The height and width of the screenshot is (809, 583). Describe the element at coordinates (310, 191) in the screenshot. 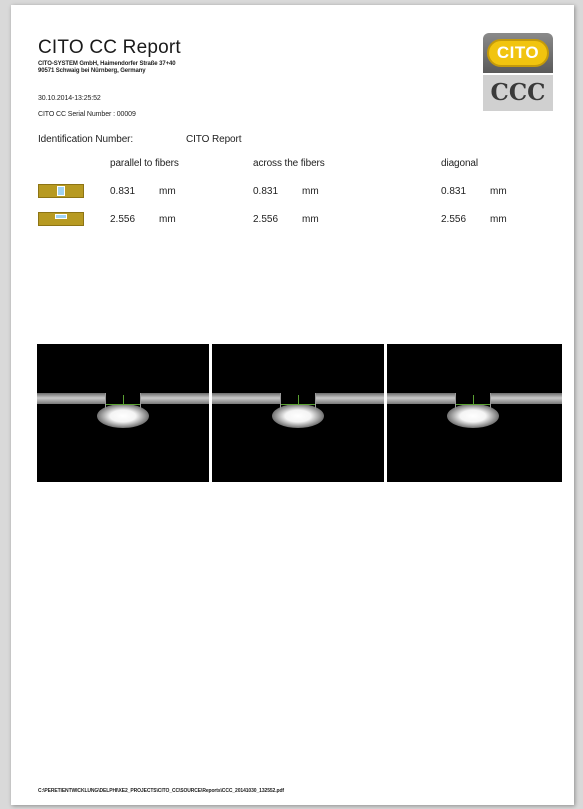

I see `row1-across-unit: mm` at that location.